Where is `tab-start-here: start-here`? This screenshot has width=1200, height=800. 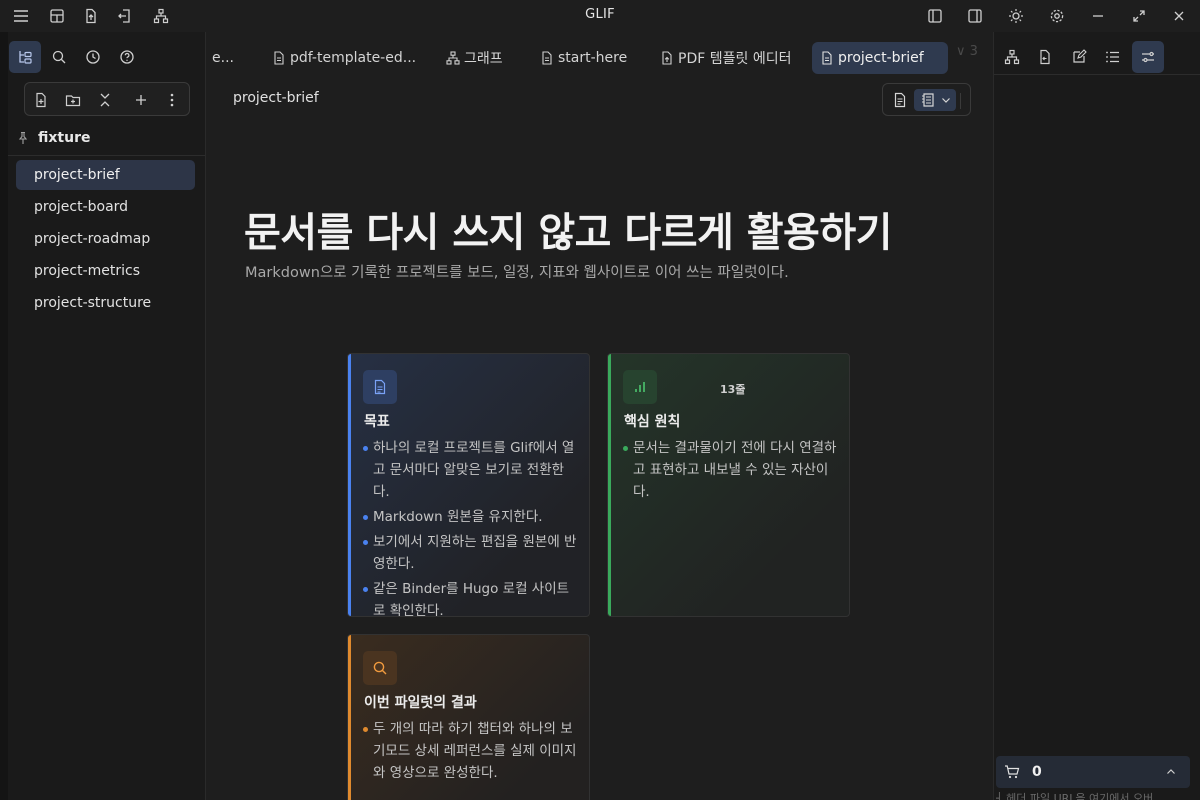
tab-start-here: start-here is located at coordinates (583, 58).